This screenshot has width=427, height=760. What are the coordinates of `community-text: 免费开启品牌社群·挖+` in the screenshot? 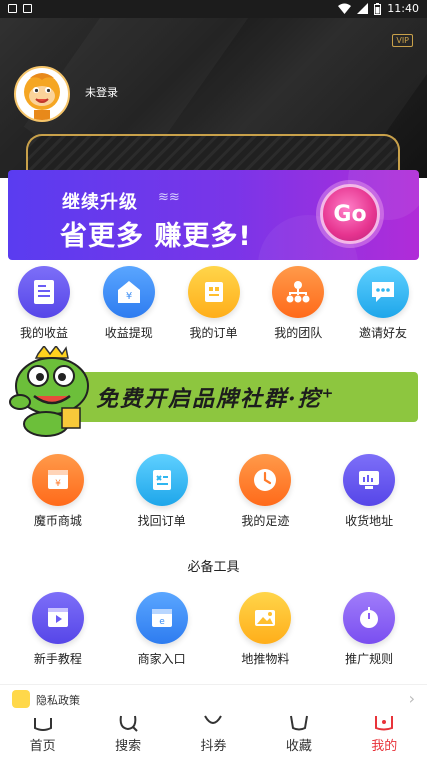 It's located at (216, 398).